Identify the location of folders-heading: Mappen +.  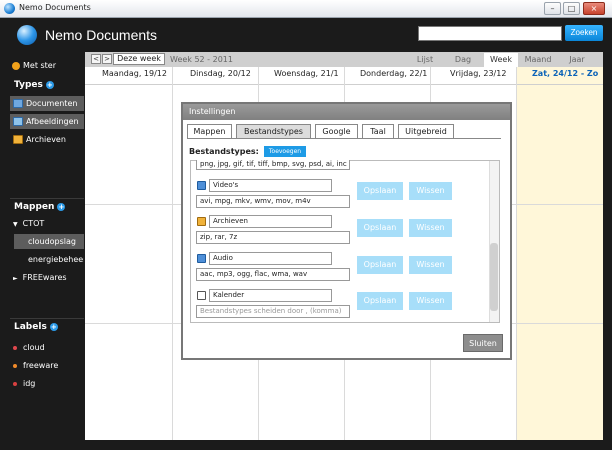
(40, 207).